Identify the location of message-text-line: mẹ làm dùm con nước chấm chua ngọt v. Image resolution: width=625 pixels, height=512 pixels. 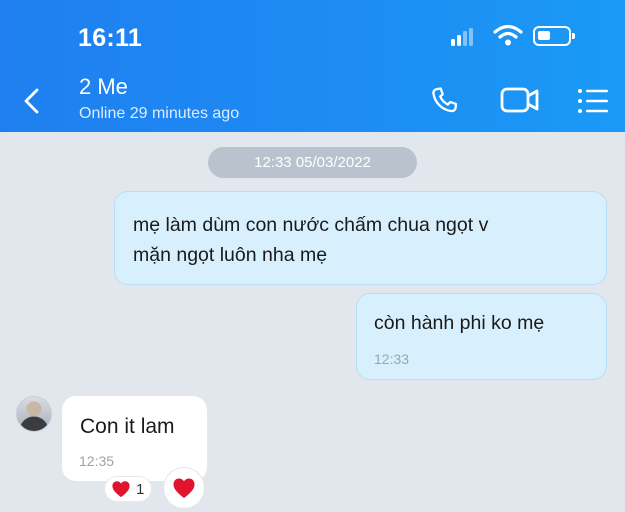
(311, 225).